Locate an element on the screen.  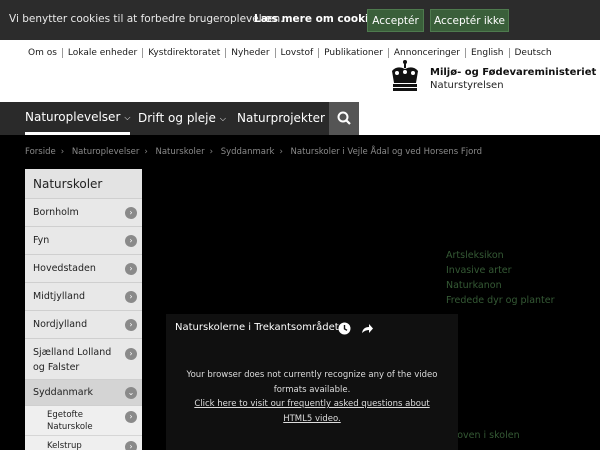
sidebar-item-hovedstaden: Hovedstaden › is located at coordinates (83, 269).